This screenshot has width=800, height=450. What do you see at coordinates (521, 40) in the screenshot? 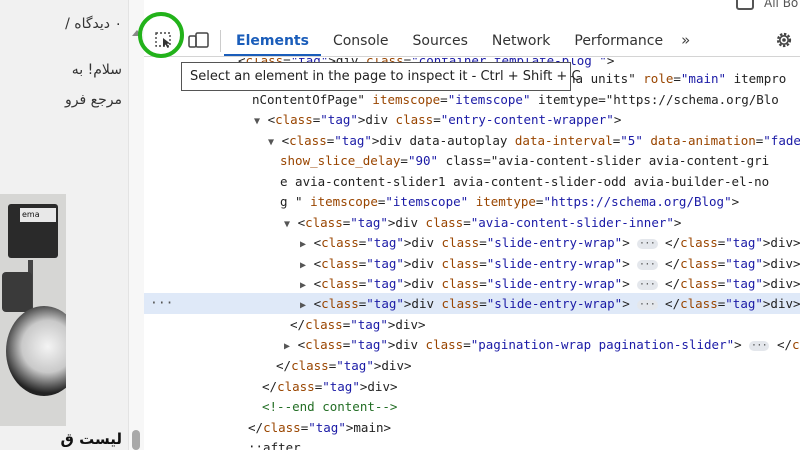
I see `tab-network: Network` at bounding box center [521, 40].